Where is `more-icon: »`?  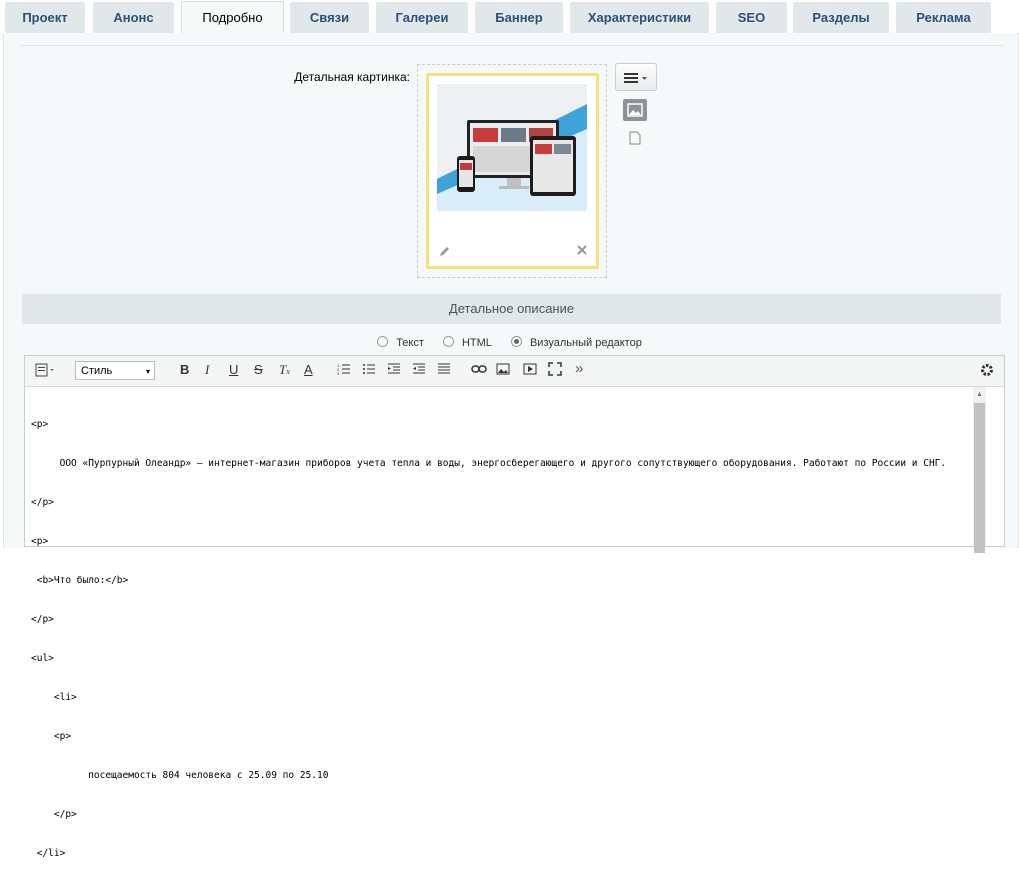 more-icon: » is located at coordinates (579, 368).